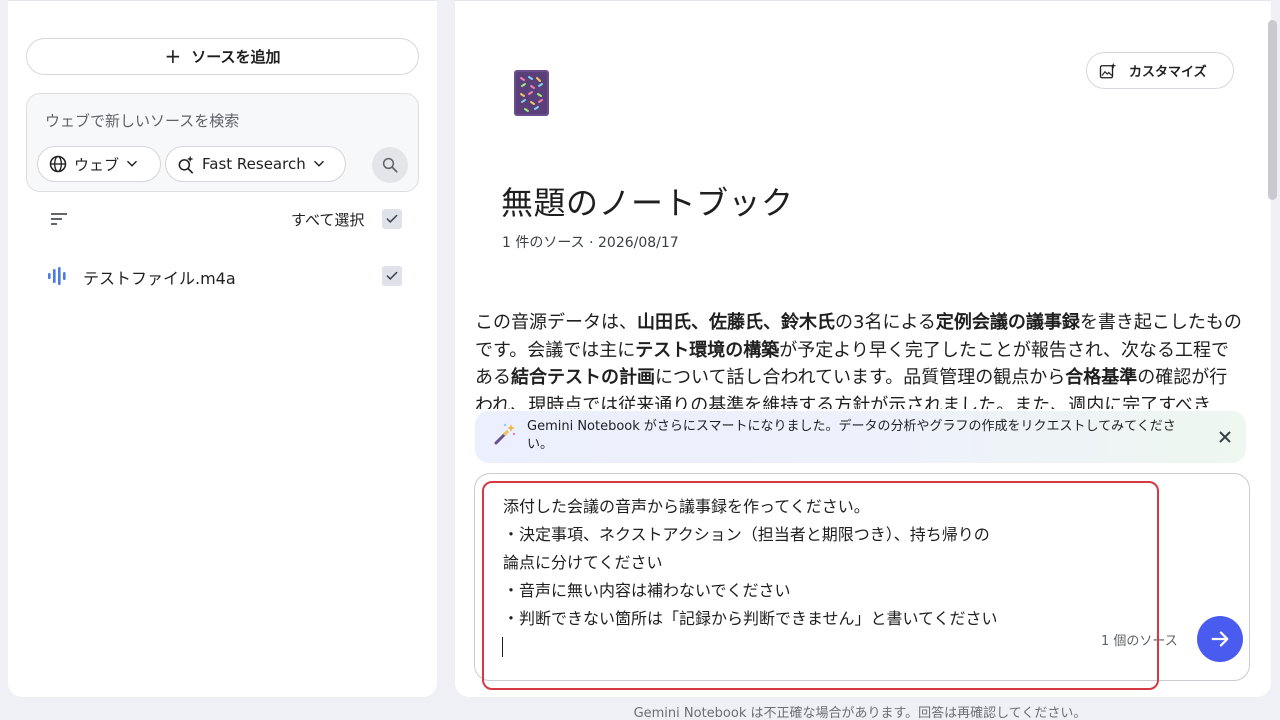 This screenshot has width=1280, height=720. I want to click on add-source-button: + ソースを追加, so click(222, 56).